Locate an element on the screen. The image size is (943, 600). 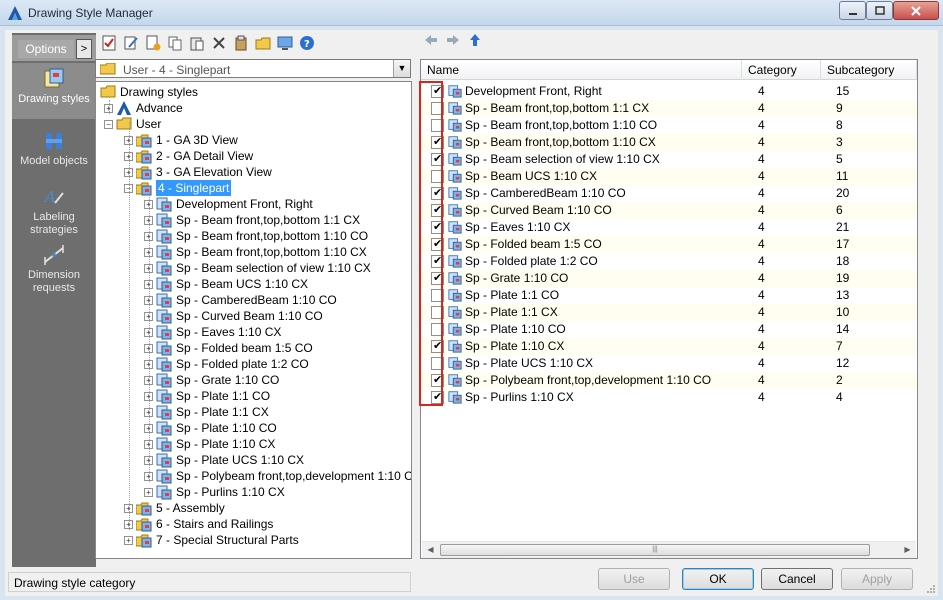
column-header-subcategory: Subcategory is located at coordinates (869, 70).